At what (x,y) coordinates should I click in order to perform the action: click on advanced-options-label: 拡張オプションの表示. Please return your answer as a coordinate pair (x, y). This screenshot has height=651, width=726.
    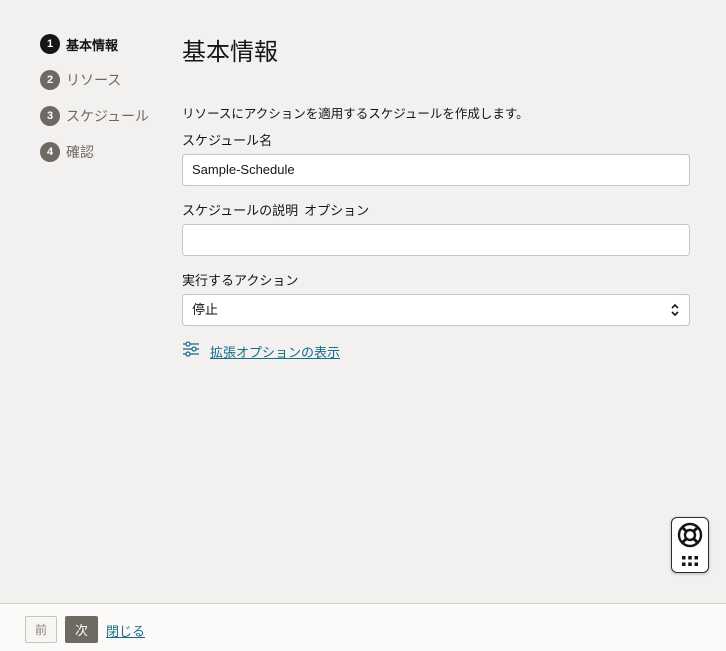
    Looking at the image, I should click on (275, 353).